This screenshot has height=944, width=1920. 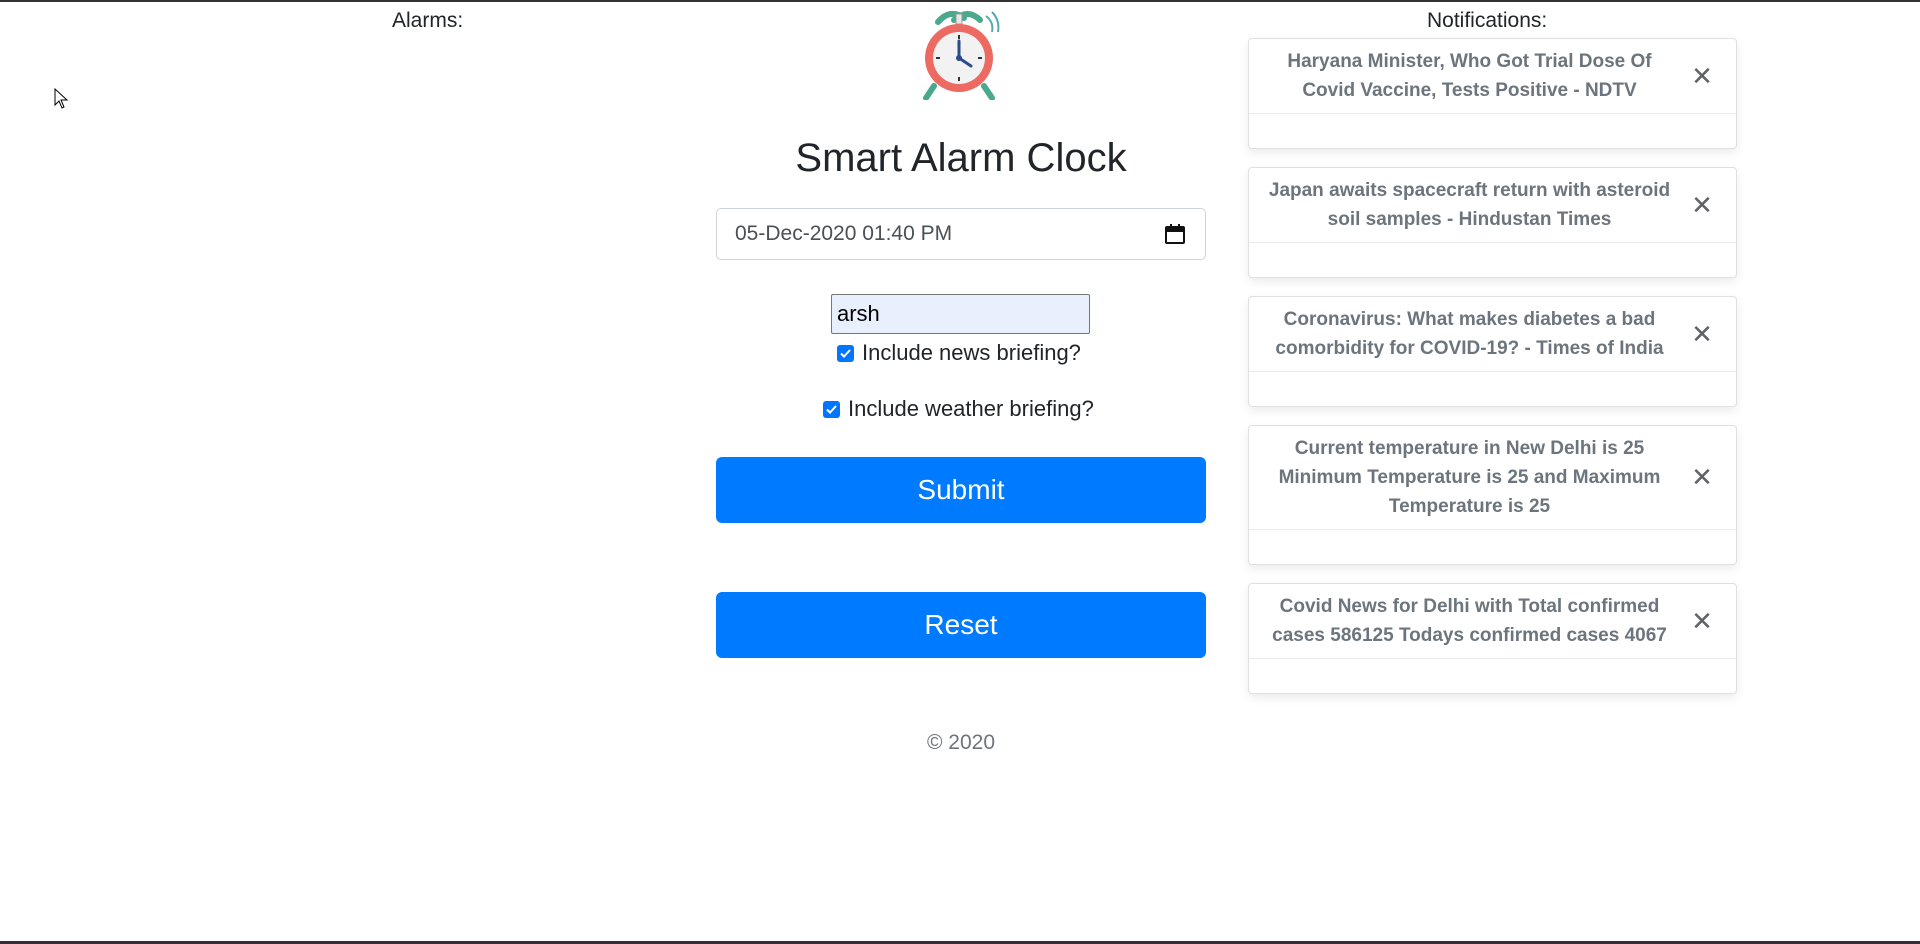 I want to click on datetime-value: 05-Dec-2020 01:40 PM, so click(x=844, y=233).